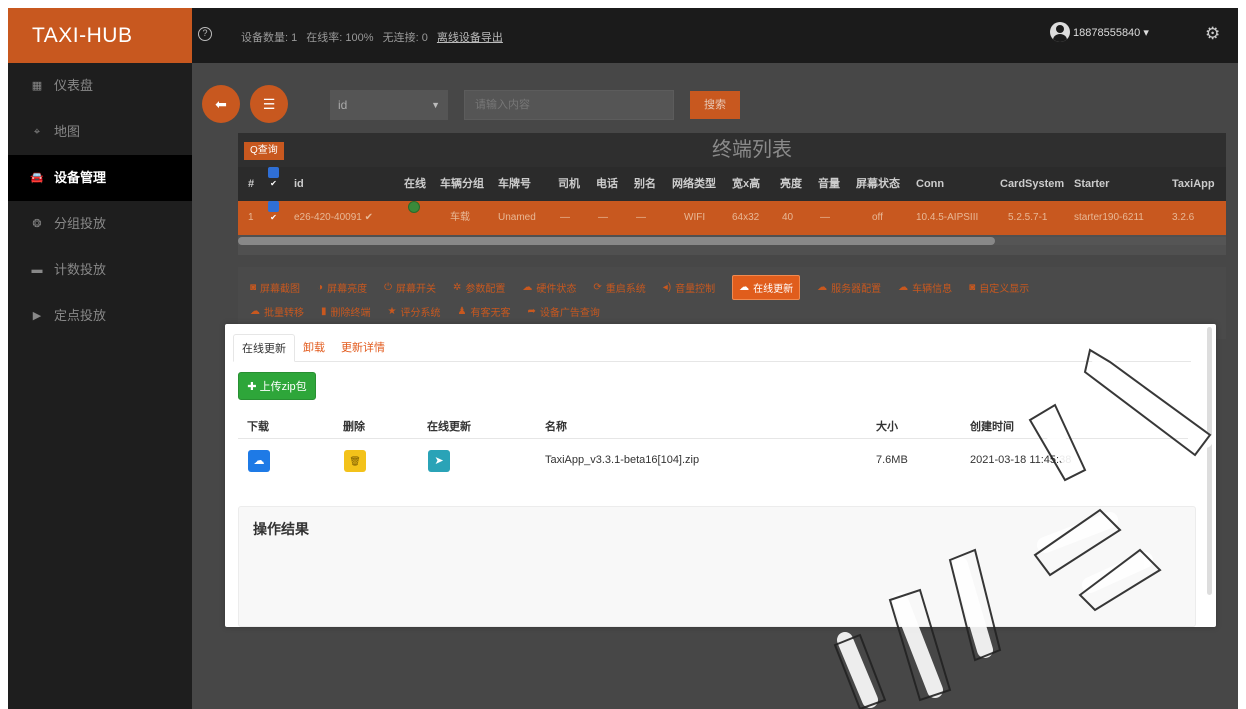 Image resolution: width=1246 pixels, height=709 pixels. What do you see at coordinates (389, 105) in the screenshot?
I see `search-field-select: id ▼` at bounding box center [389, 105].